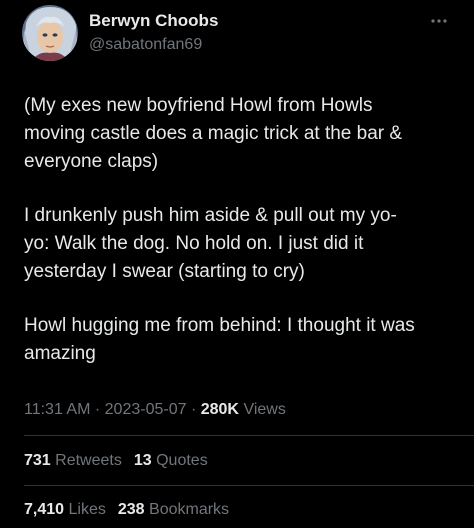 Image resolution: width=474 pixels, height=528 pixels. Describe the element at coordinates (44, 509) in the screenshot. I see `likes-count: 7,410` at that location.